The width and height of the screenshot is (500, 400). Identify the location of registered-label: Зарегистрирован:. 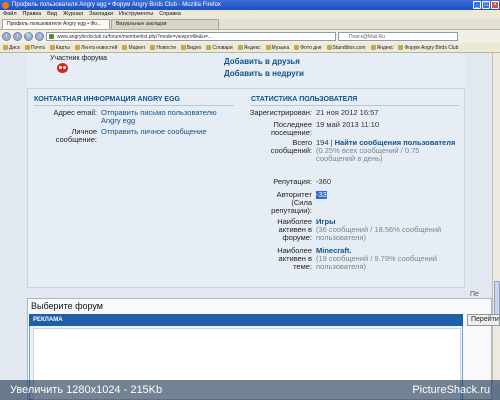
(280, 112).